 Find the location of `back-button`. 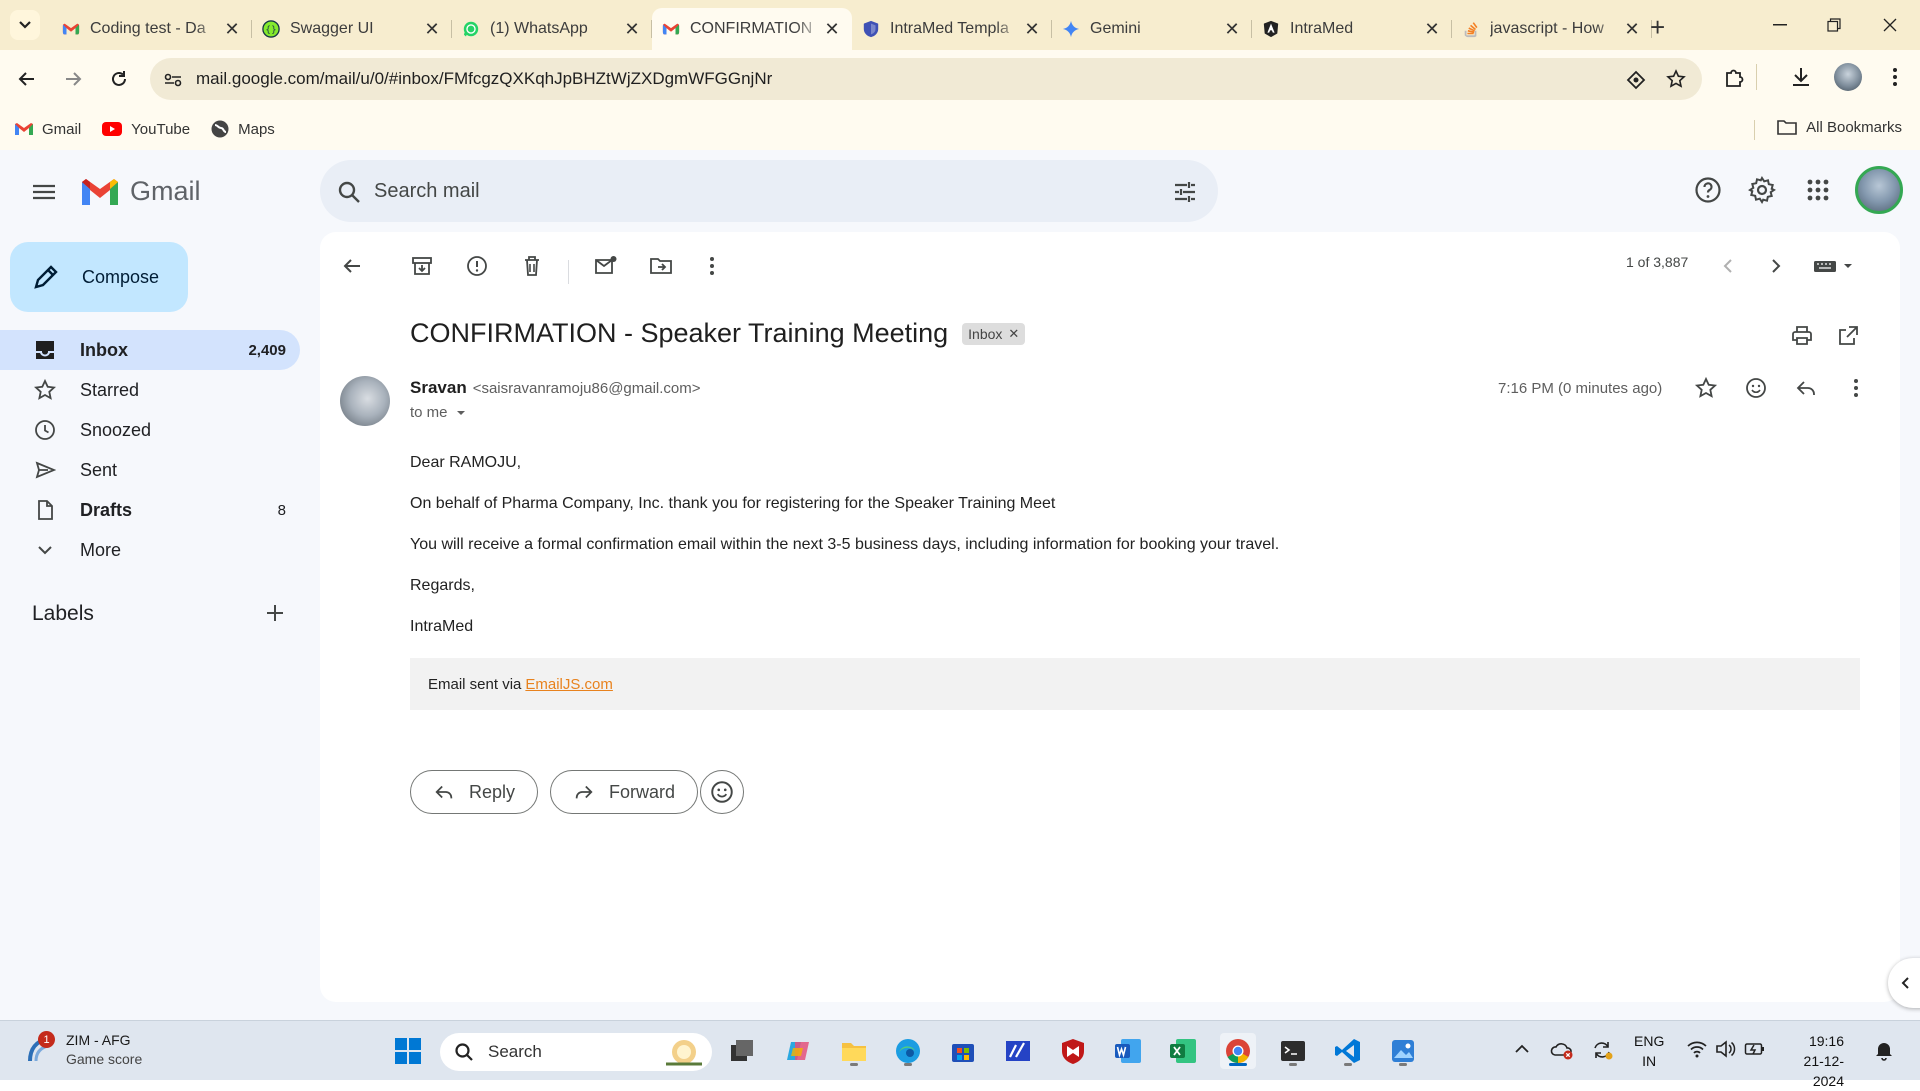

back-button is located at coordinates (27, 79).